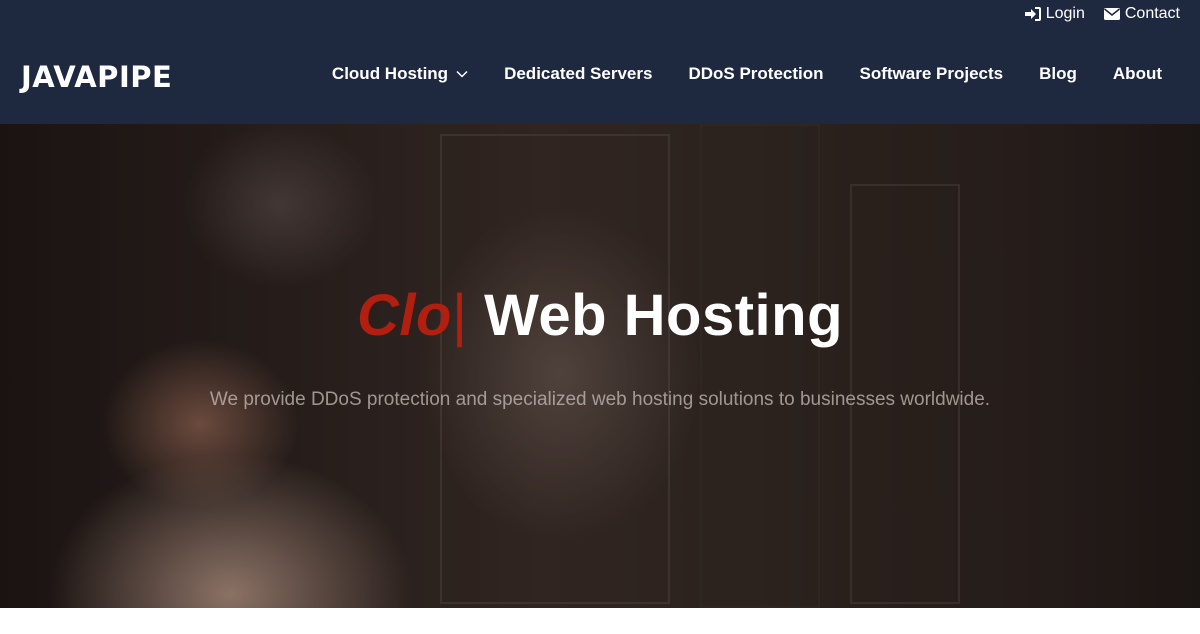 This screenshot has width=1200, height=634. I want to click on contact-link: Contact, so click(1141, 14).